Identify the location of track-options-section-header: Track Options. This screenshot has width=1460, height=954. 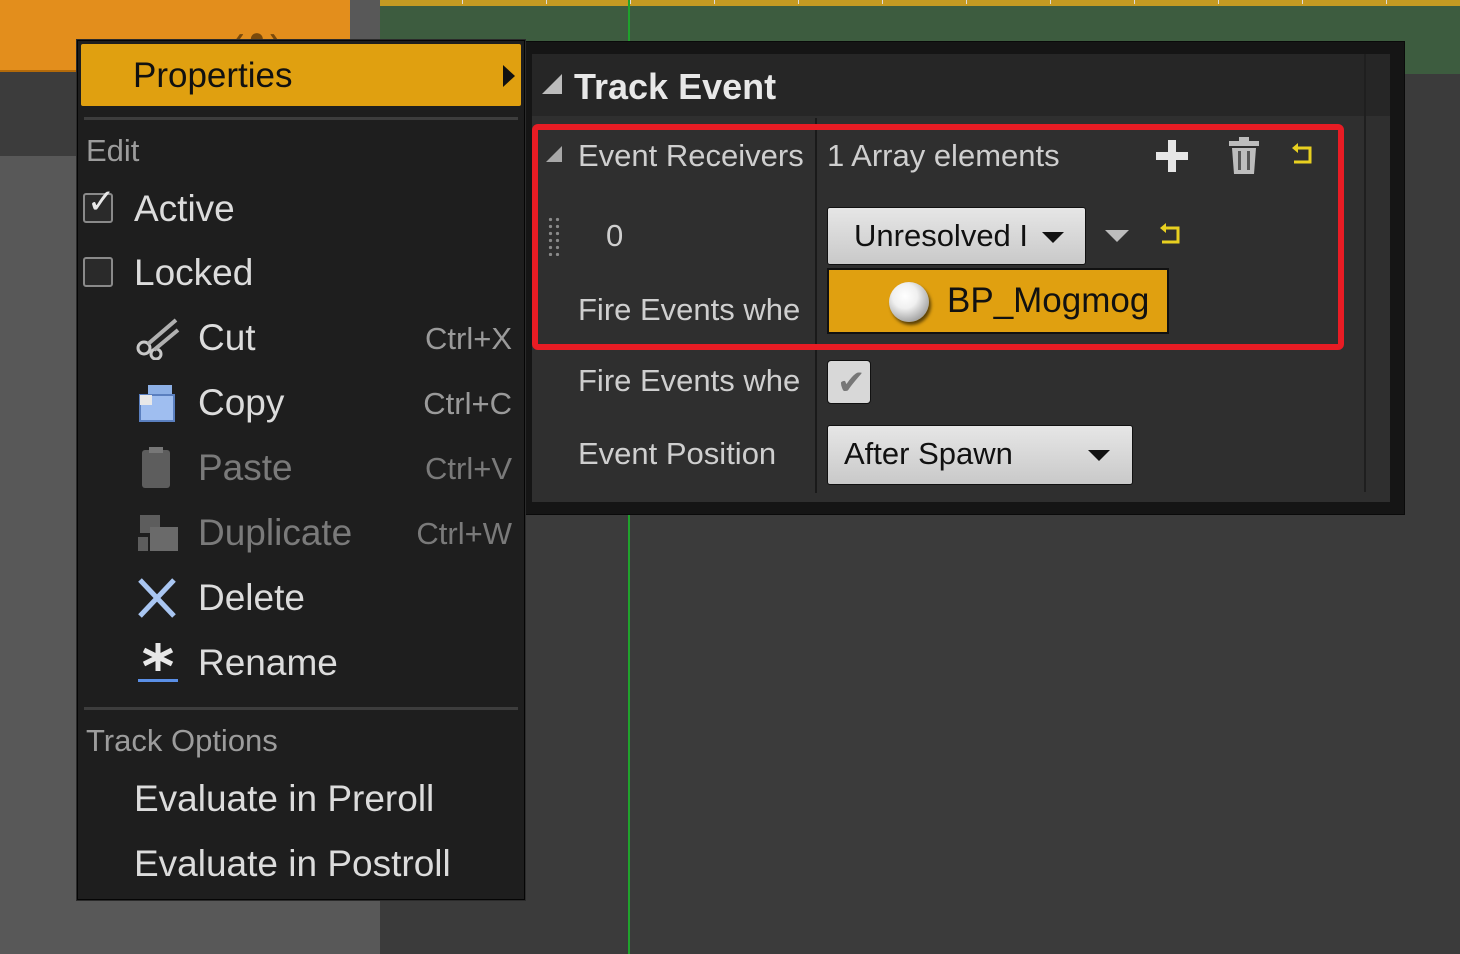
(182, 740).